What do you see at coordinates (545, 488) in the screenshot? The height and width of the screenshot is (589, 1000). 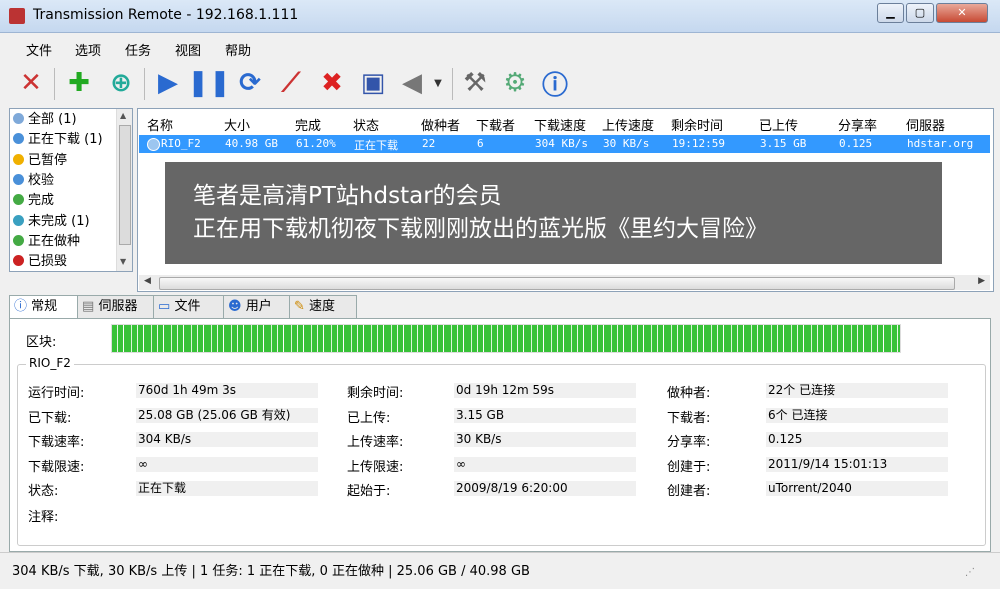 I see `field-value: 2009/8/19 6:20:00` at bounding box center [545, 488].